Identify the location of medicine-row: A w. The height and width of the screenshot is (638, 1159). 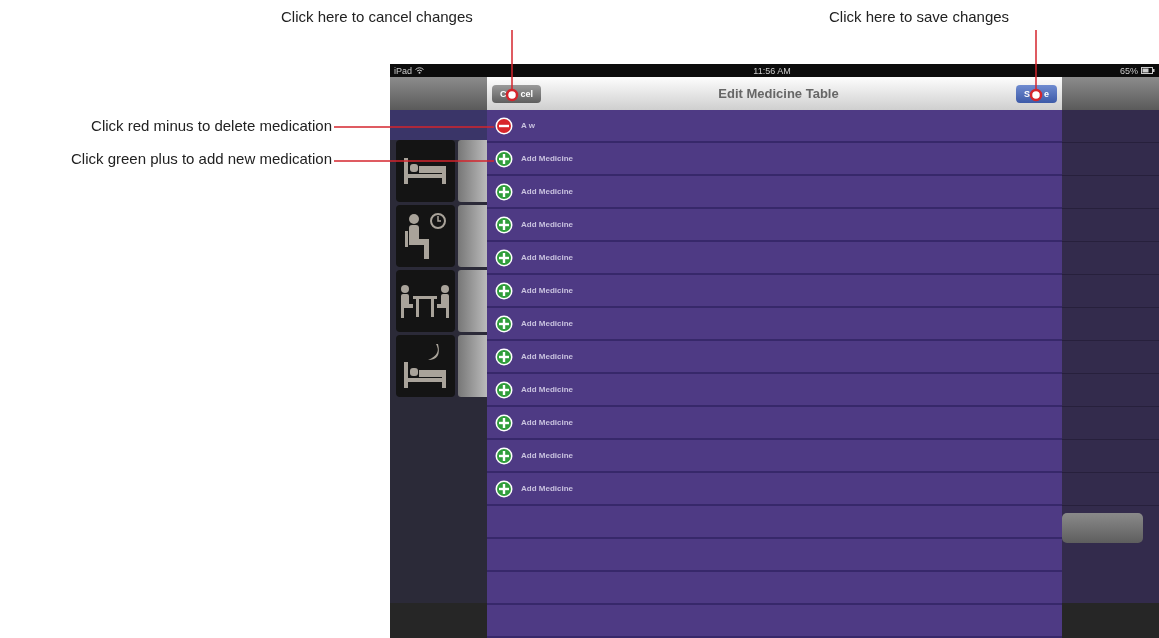
(774, 126).